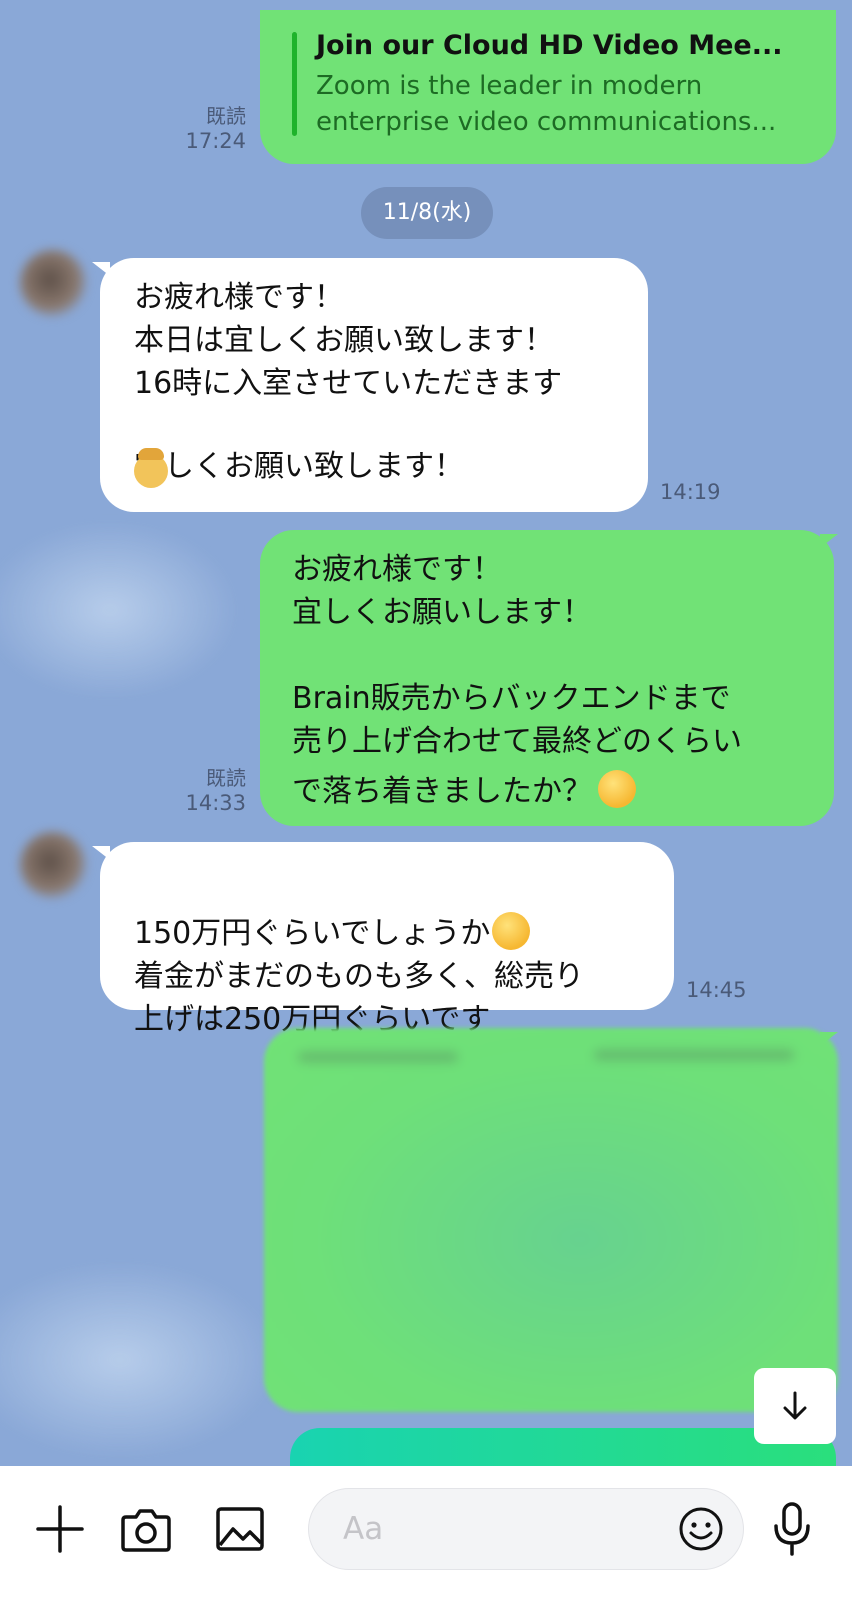  What do you see at coordinates (511, 931) in the screenshot?
I see `thinking-face-emoji` at bounding box center [511, 931].